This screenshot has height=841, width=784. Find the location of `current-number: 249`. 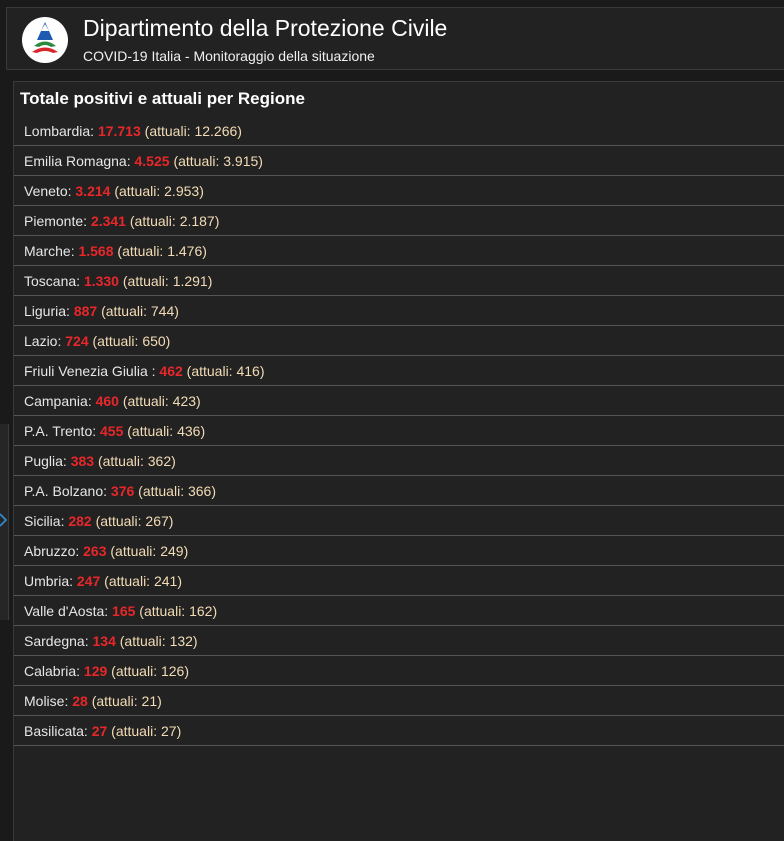

current-number: 249 is located at coordinates (172, 551).